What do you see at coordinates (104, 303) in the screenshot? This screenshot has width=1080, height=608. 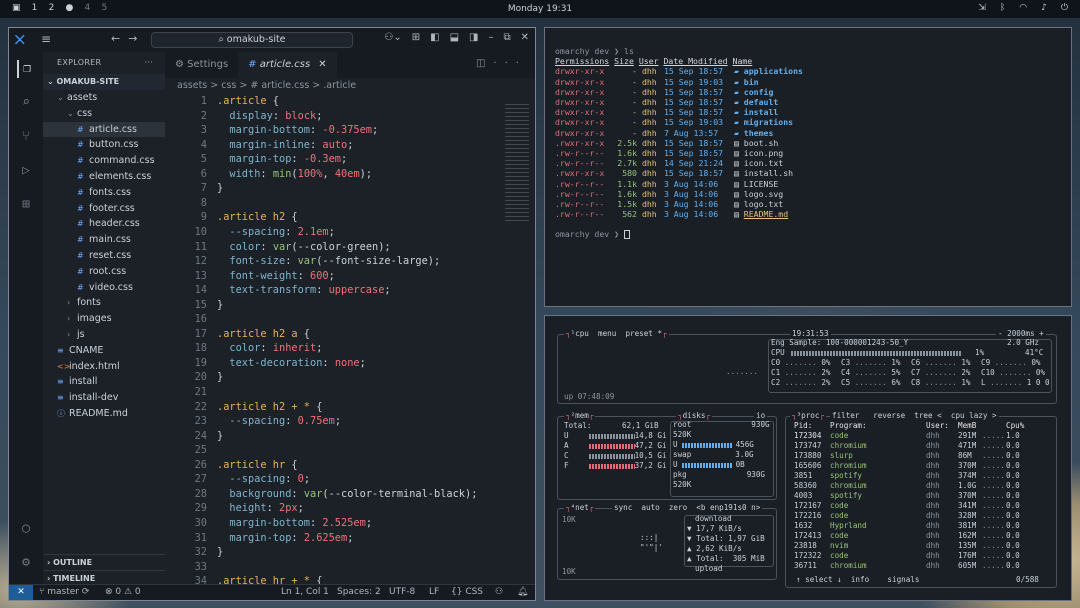 I see `tree-item: › fonts` at bounding box center [104, 303].